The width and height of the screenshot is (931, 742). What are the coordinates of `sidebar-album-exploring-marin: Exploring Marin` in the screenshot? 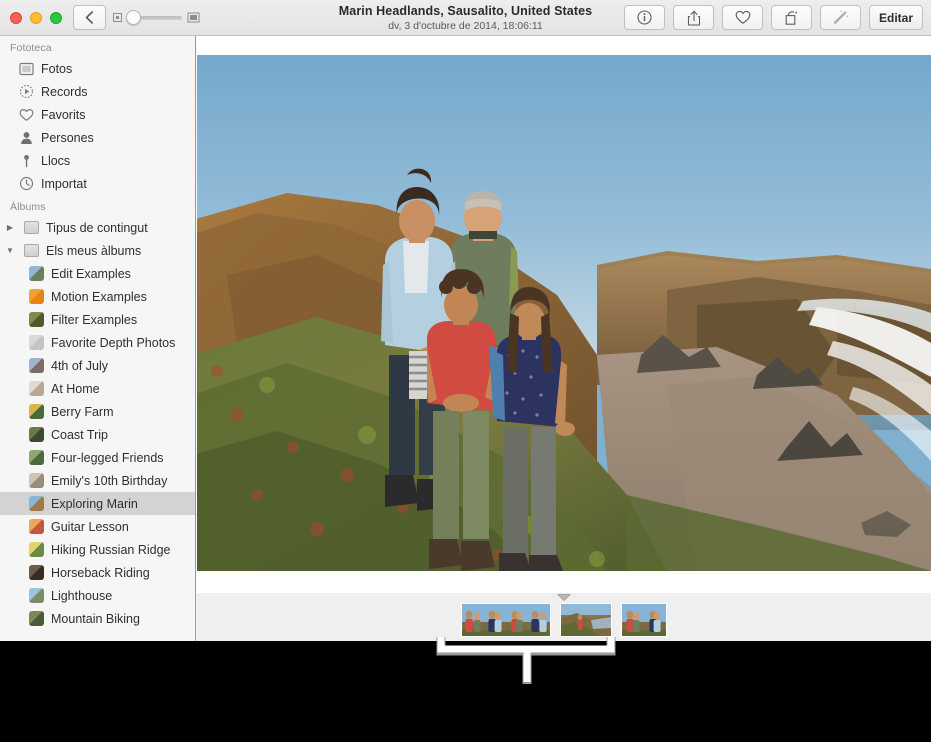 It's located at (97, 503).